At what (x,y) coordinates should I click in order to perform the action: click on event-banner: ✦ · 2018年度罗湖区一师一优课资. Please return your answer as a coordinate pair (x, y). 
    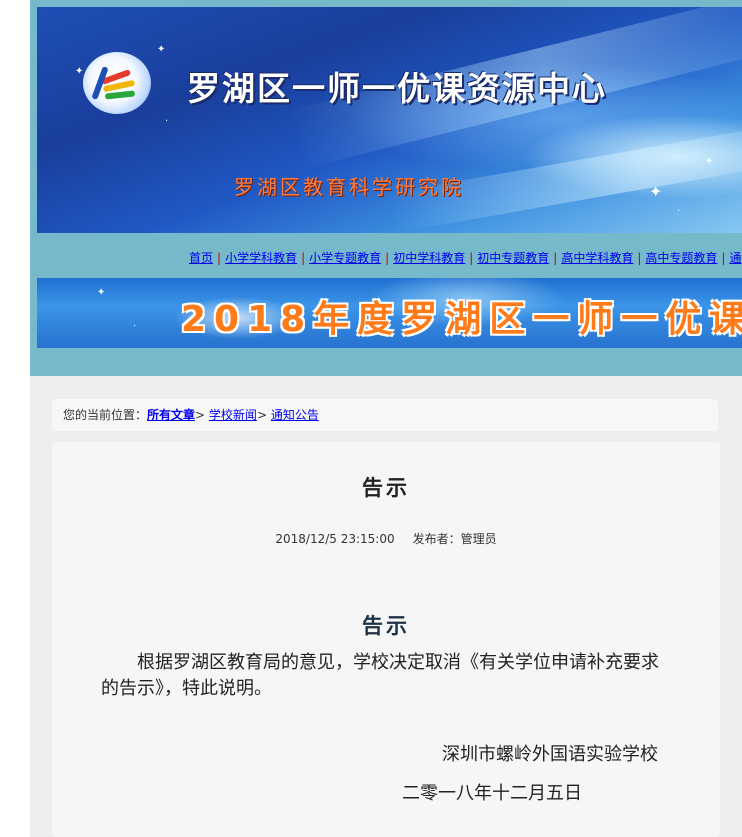
    Looking at the image, I should click on (389, 313).